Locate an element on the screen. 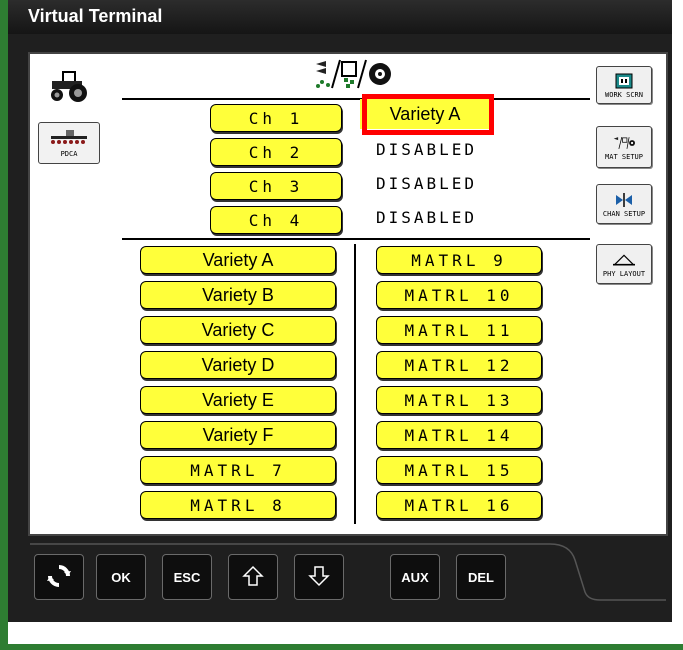 Image resolution: width=683 pixels, height=650 pixels. material-button: Variety C is located at coordinates (238, 330).